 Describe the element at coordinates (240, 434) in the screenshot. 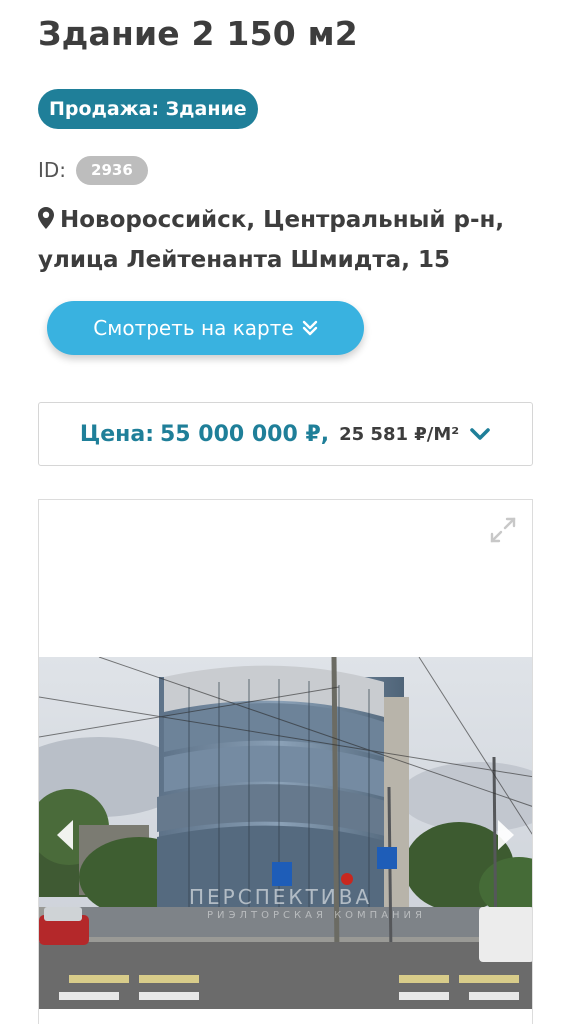

I see `price-value: 55 000 000 ₽` at that location.